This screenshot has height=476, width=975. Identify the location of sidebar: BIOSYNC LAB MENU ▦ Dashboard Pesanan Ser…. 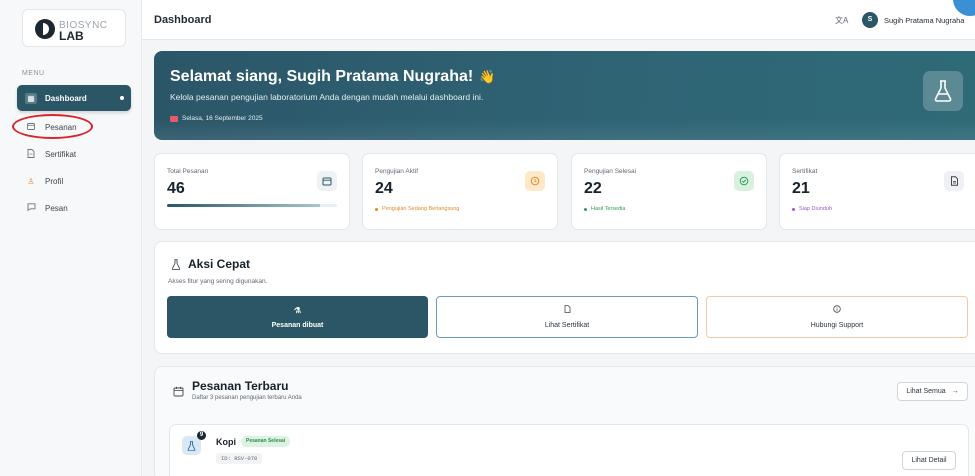
(71, 238).